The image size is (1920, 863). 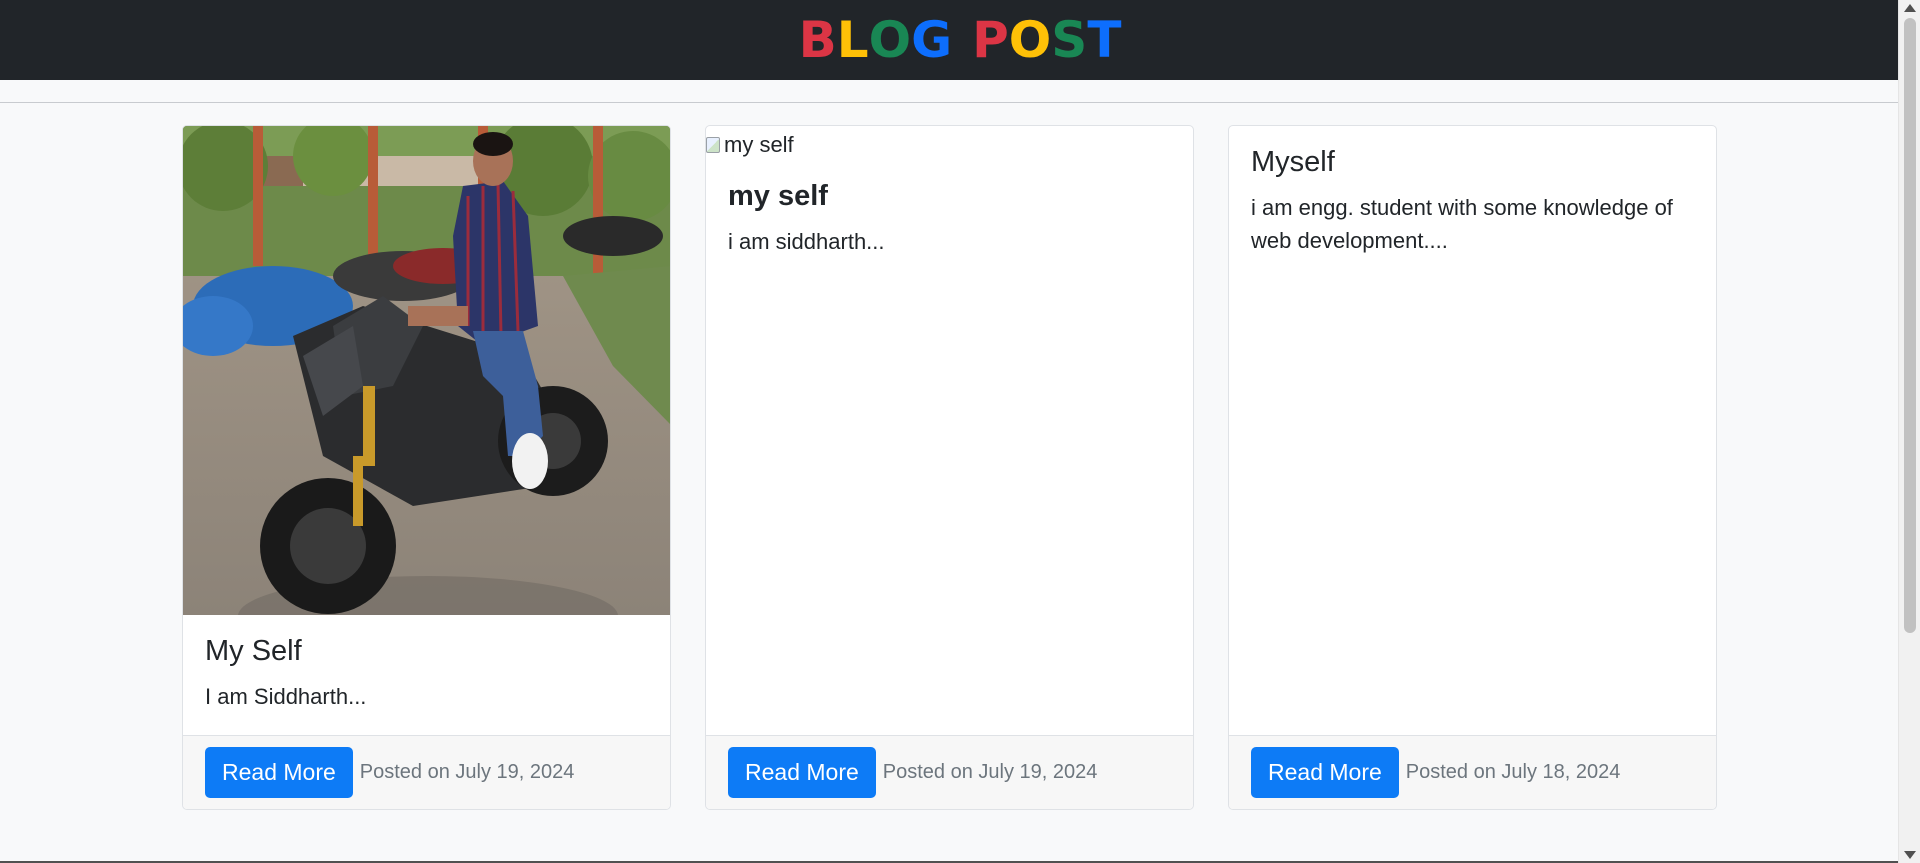 I want to click on brand-space, so click(x=962, y=40).